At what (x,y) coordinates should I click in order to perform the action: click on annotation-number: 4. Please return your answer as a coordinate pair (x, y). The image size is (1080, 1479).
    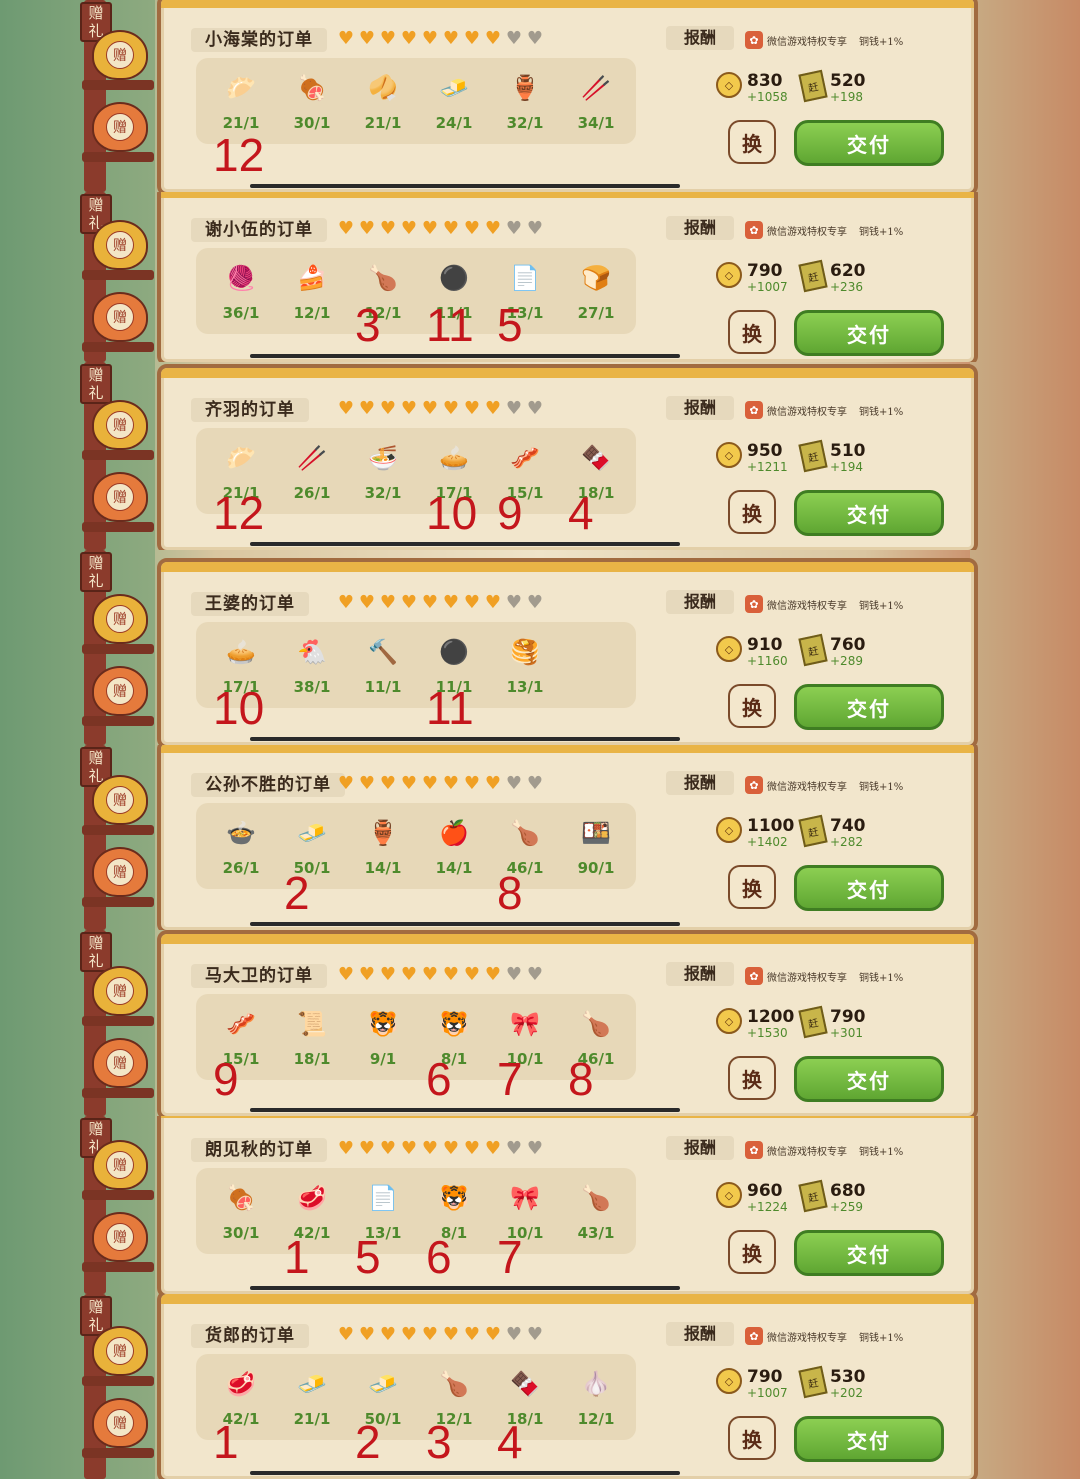
    Looking at the image, I should click on (510, 1442).